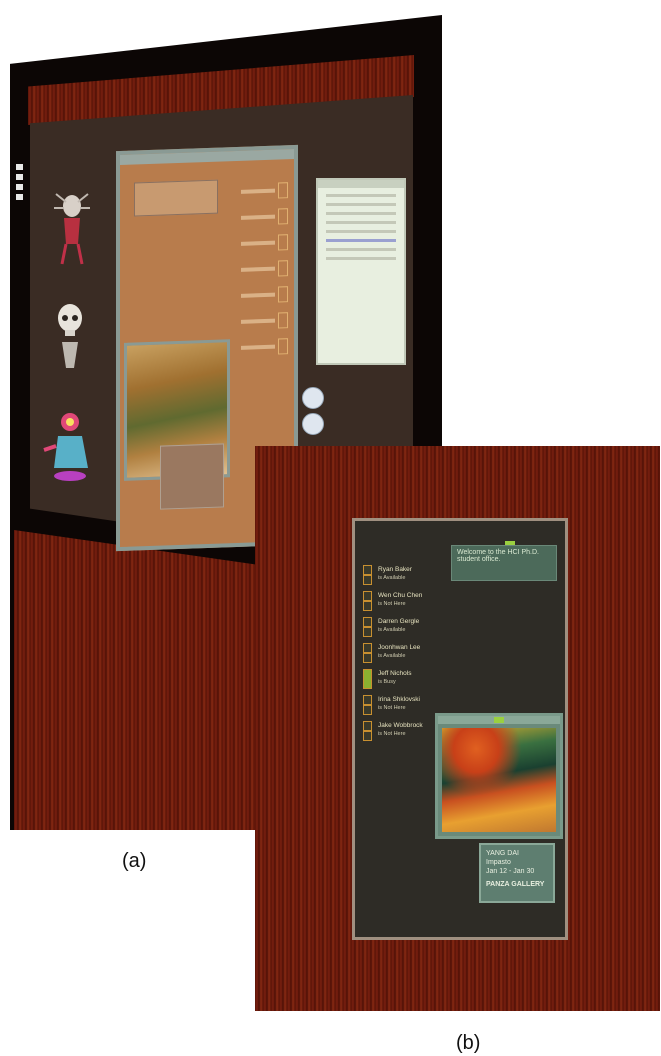 This screenshot has height=1056, width=661. I want to click on exhibit-caption-a, so click(192, 476).